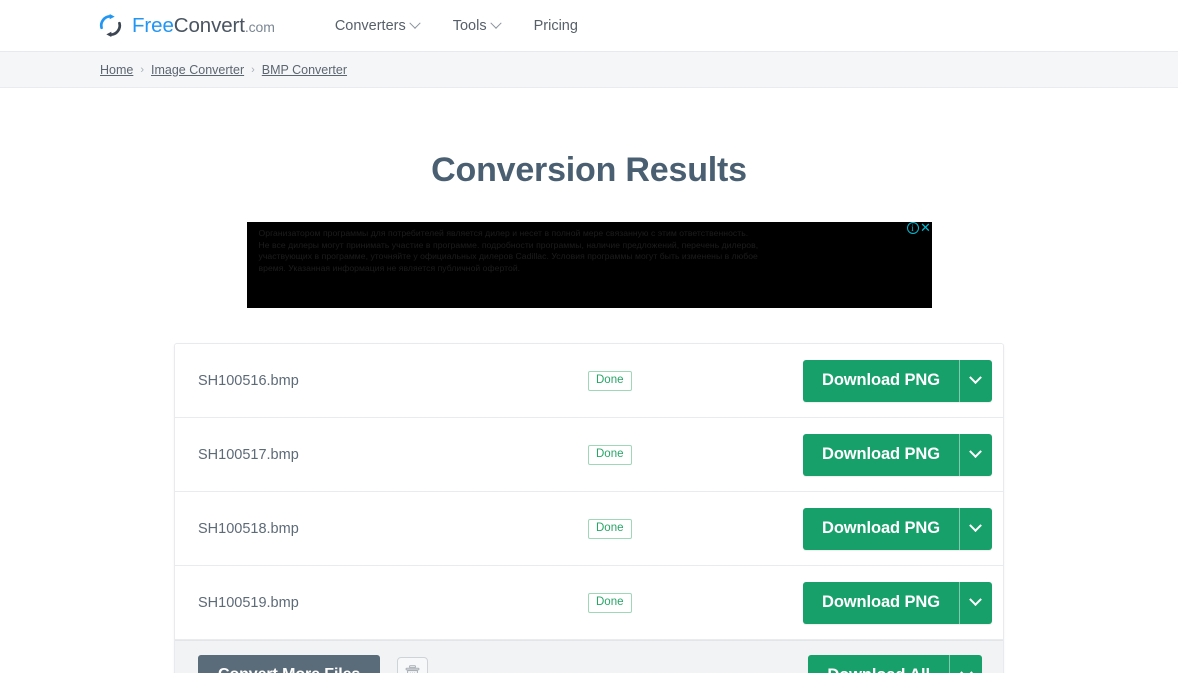  Describe the element at coordinates (209, 25) in the screenshot. I see `brand-convert: Convert` at that location.